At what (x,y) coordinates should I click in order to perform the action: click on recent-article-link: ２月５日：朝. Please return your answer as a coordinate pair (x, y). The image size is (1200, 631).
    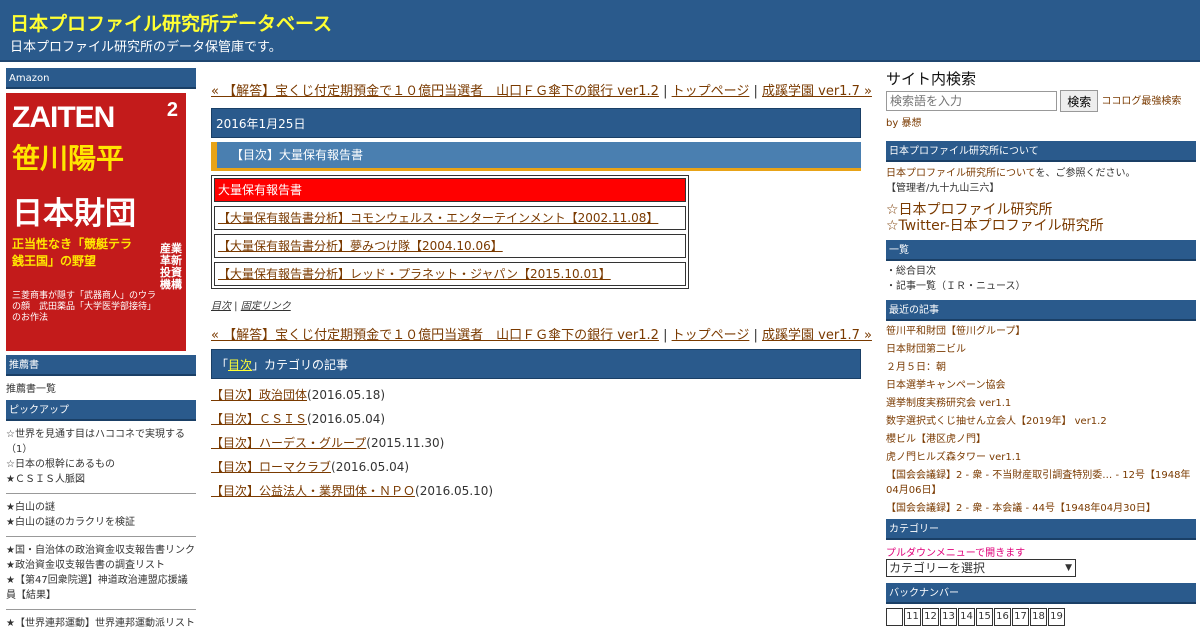
    Looking at the image, I should click on (1041, 367).